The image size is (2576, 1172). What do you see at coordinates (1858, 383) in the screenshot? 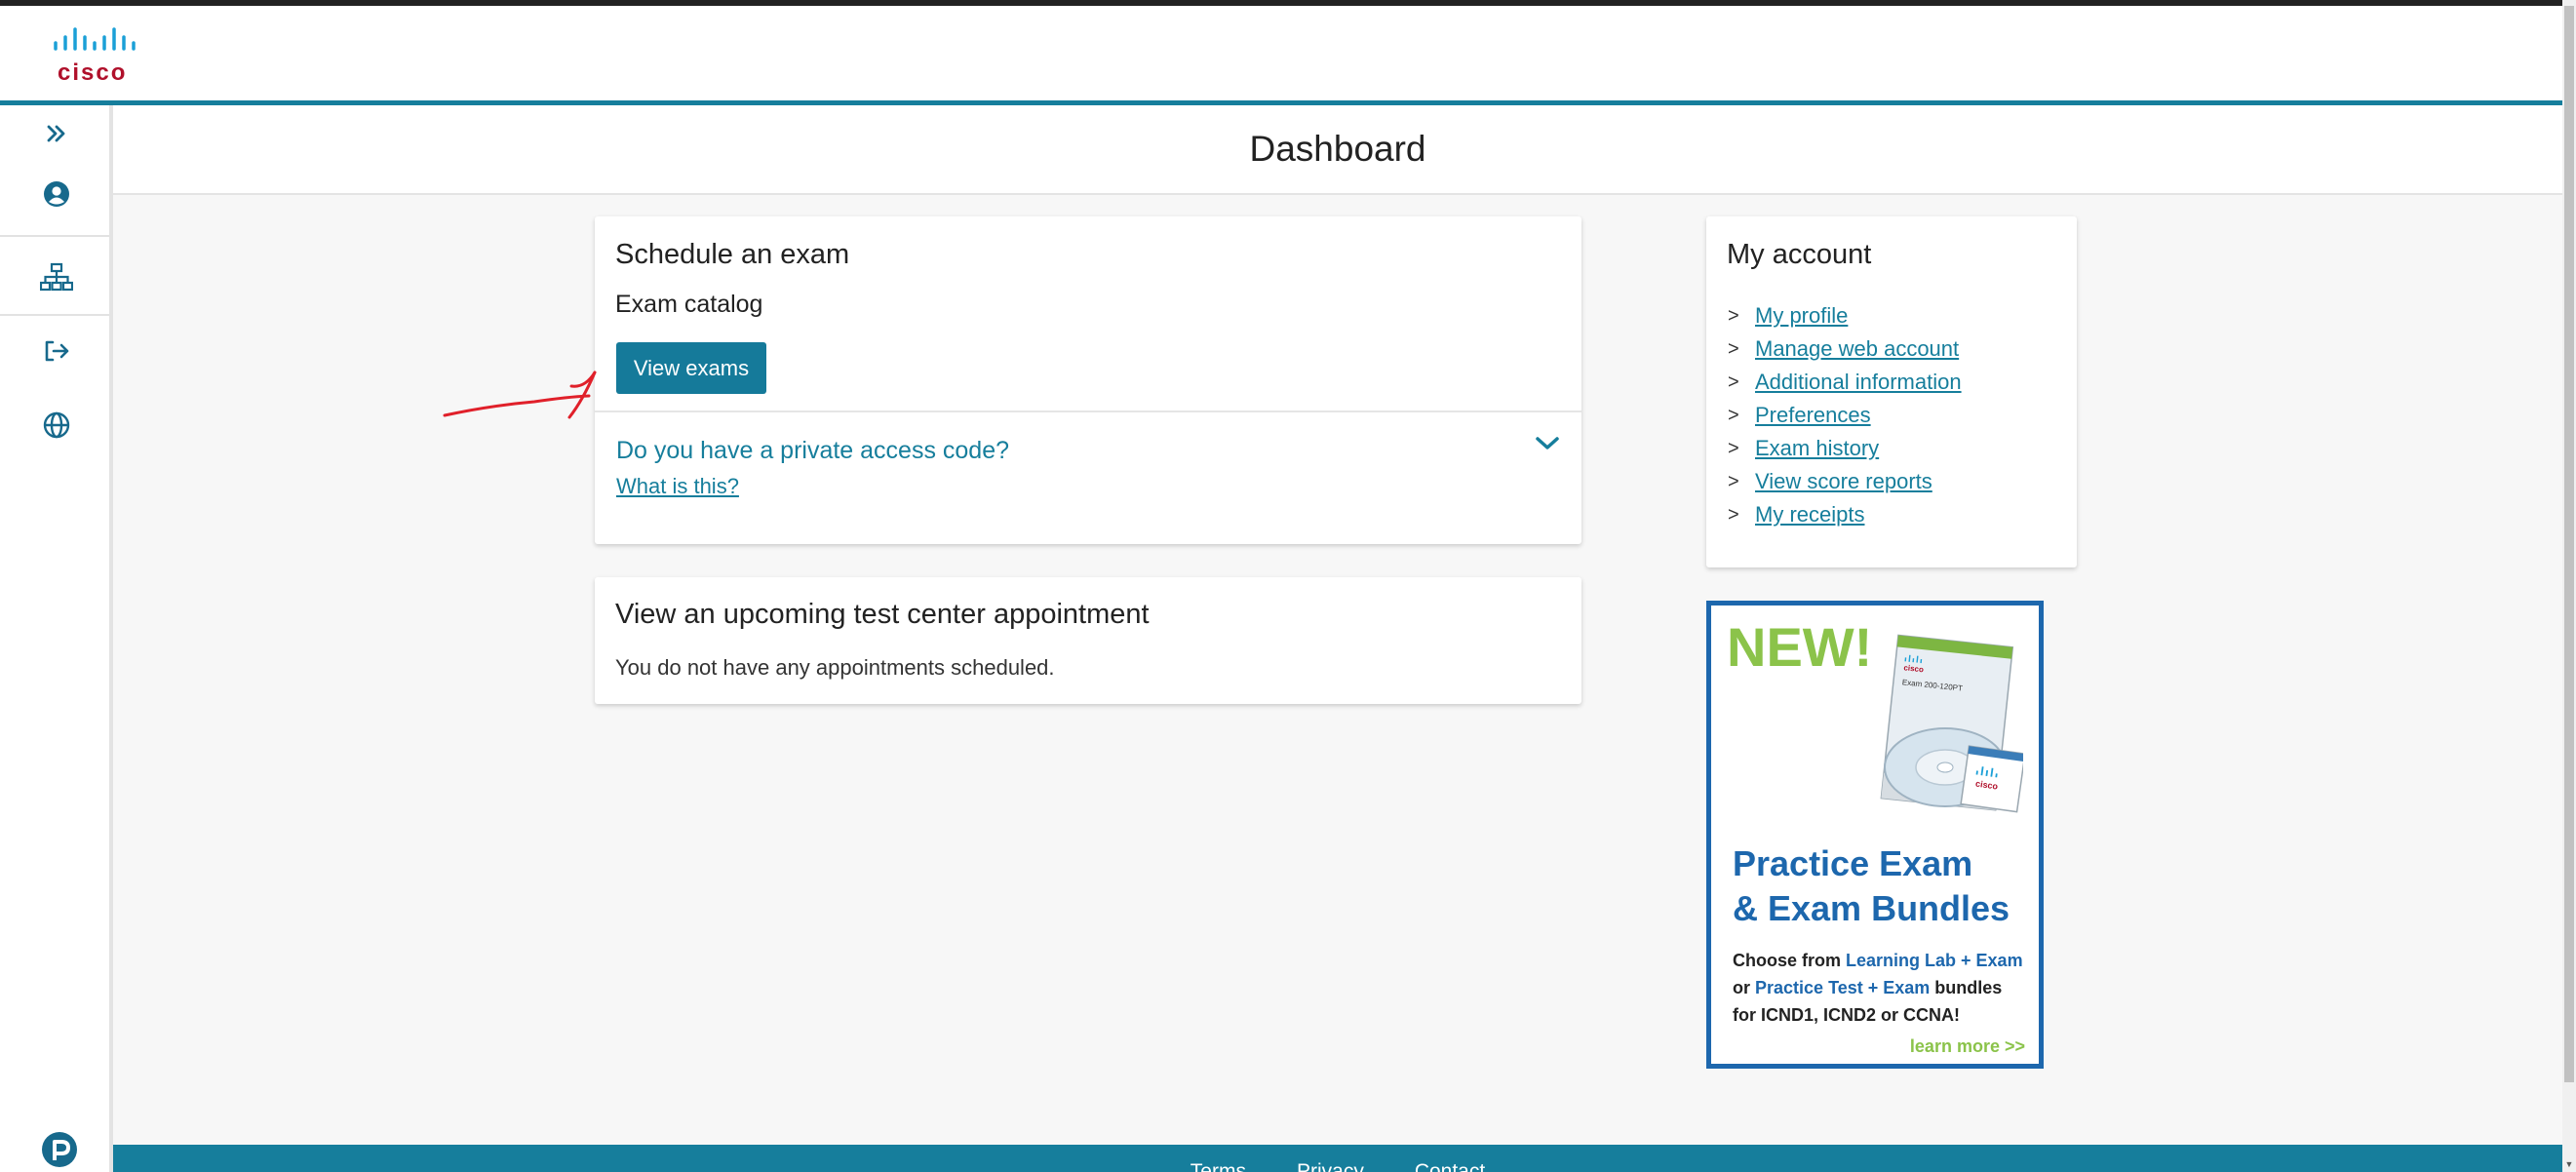
I see `additional-information-link: Additional information` at bounding box center [1858, 383].